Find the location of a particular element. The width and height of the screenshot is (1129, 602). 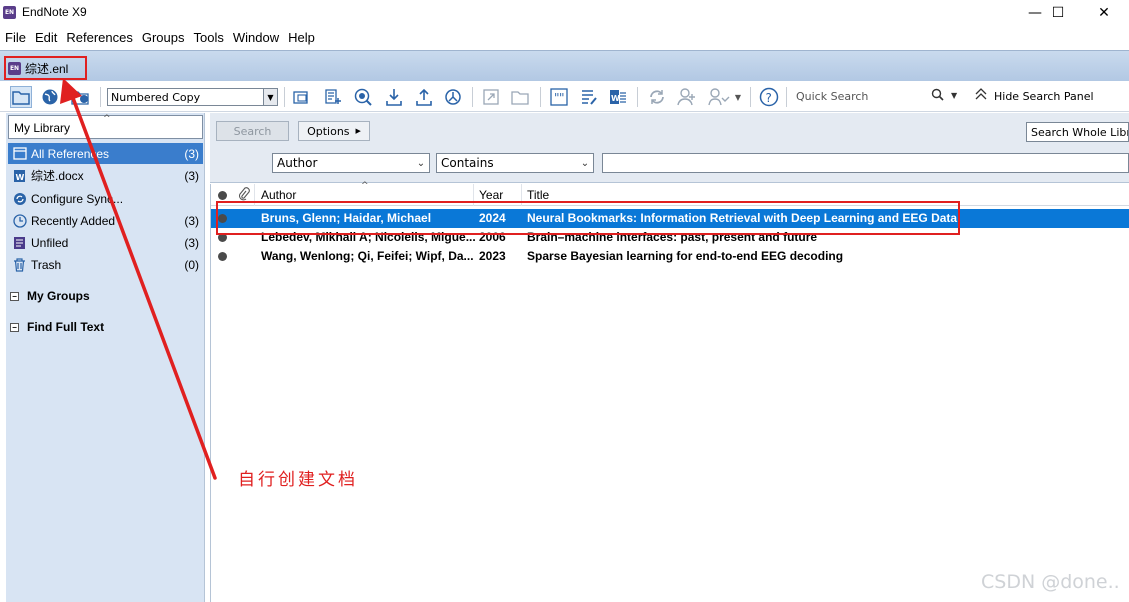

search-button: Search is located at coordinates (252, 131).